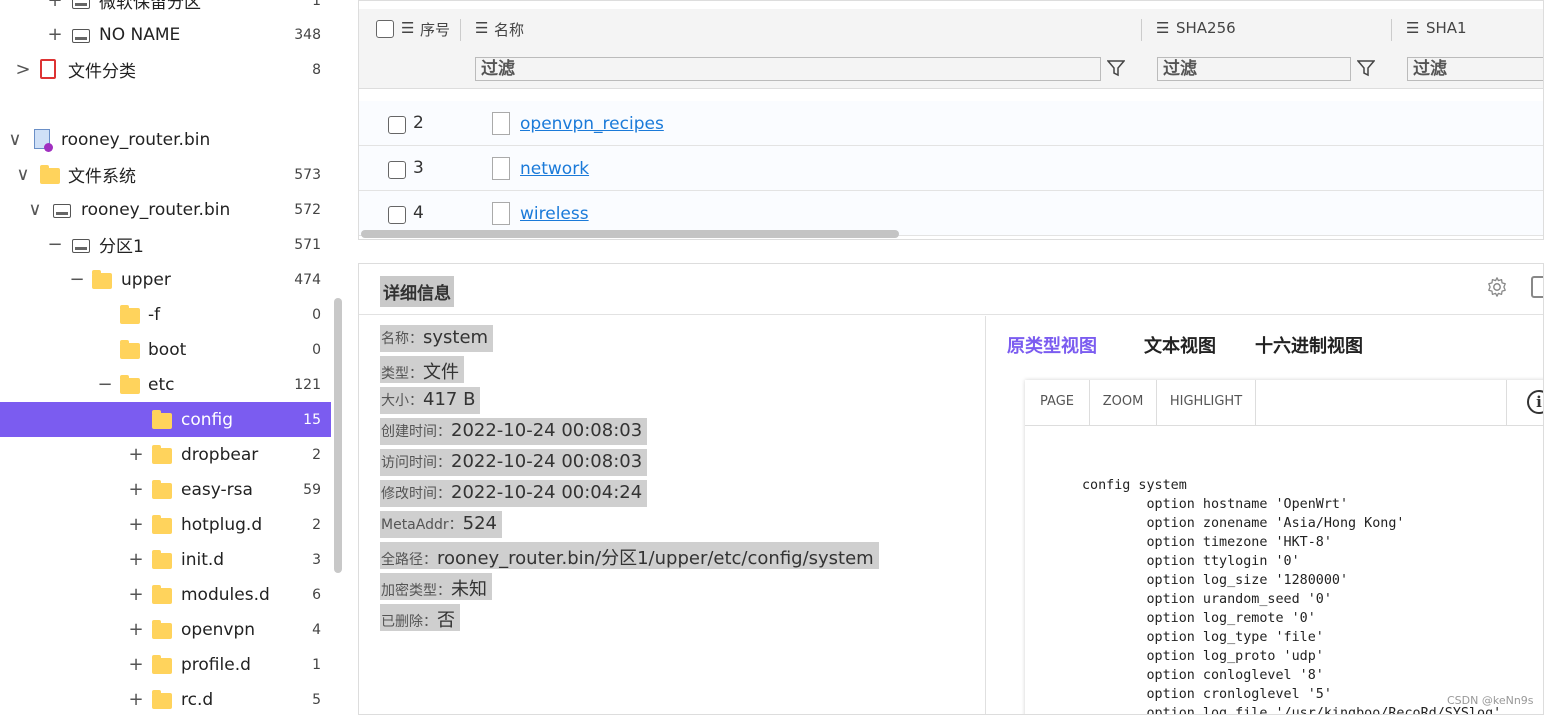  Describe the element at coordinates (1206, 403) in the screenshot. I see `viewer-tab-highlight: HIGHLIGHT` at that location.